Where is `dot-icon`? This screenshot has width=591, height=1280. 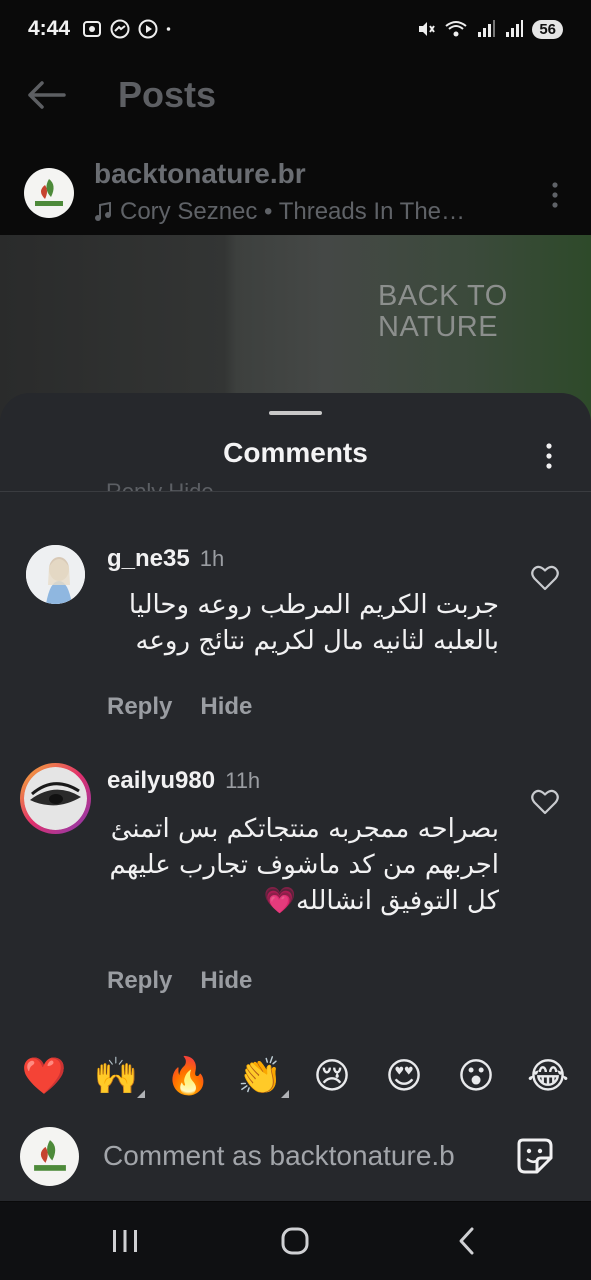
dot-icon is located at coordinates (168, 29).